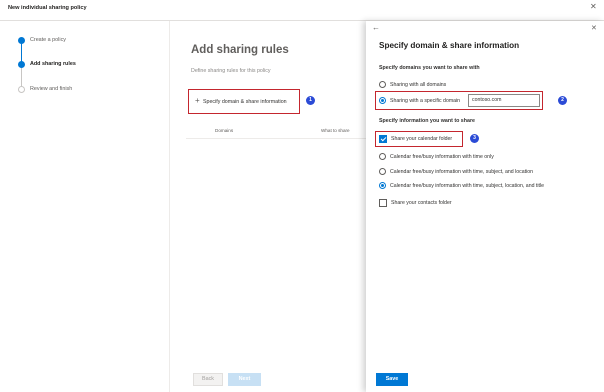  What do you see at coordinates (244, 379) in the screenshot?
I see `next-button: Next` at bounding box center [244, 379].